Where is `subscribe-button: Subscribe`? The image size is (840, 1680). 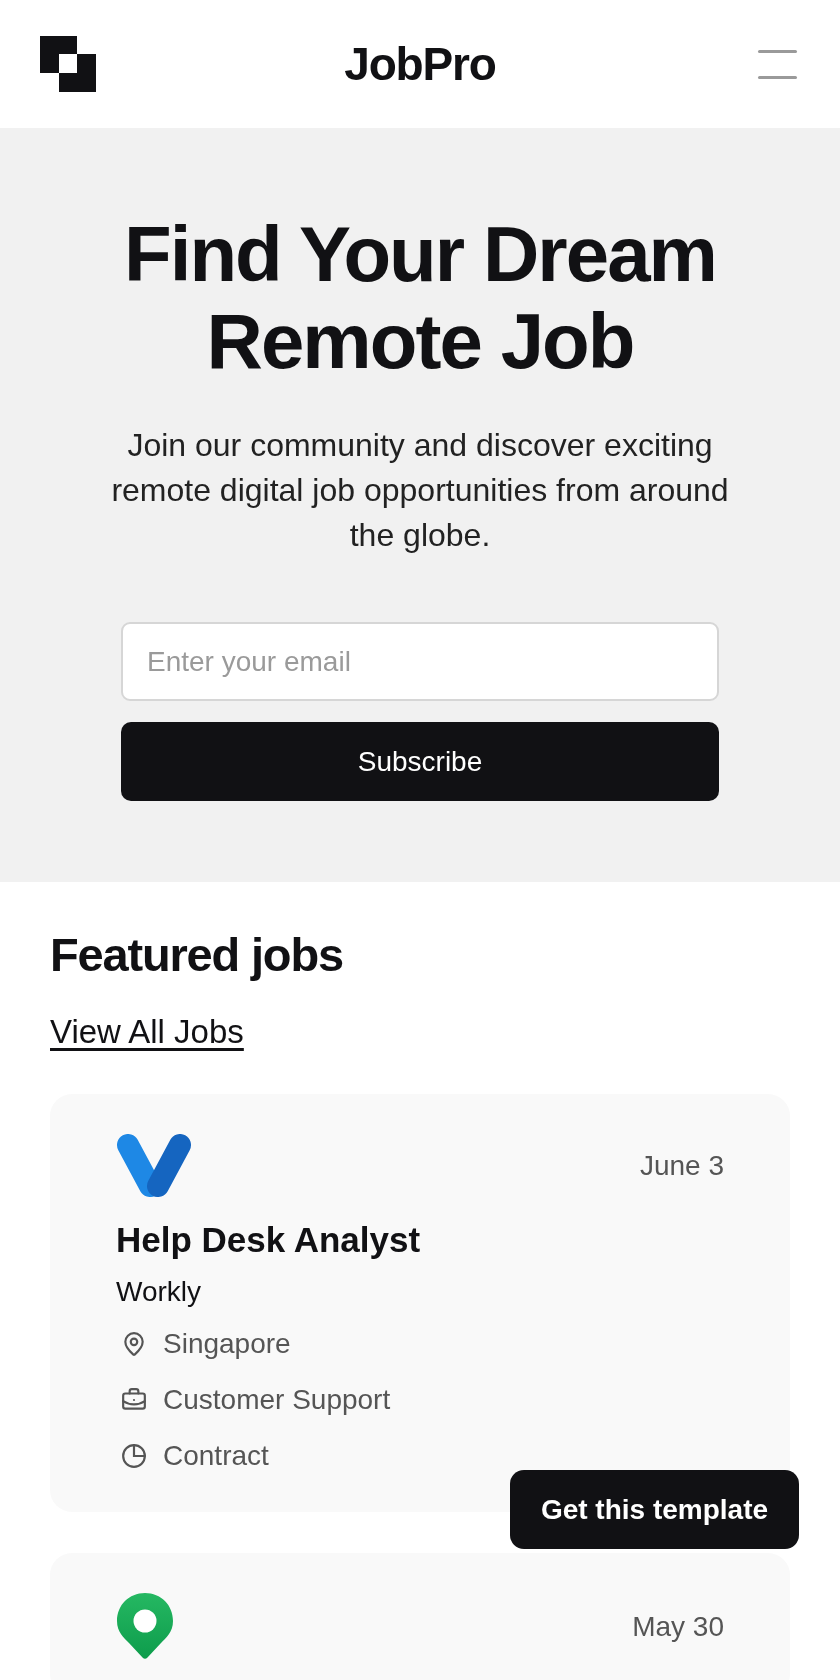 subscribe-button: Subscribe is located at coordinates (420, 761).